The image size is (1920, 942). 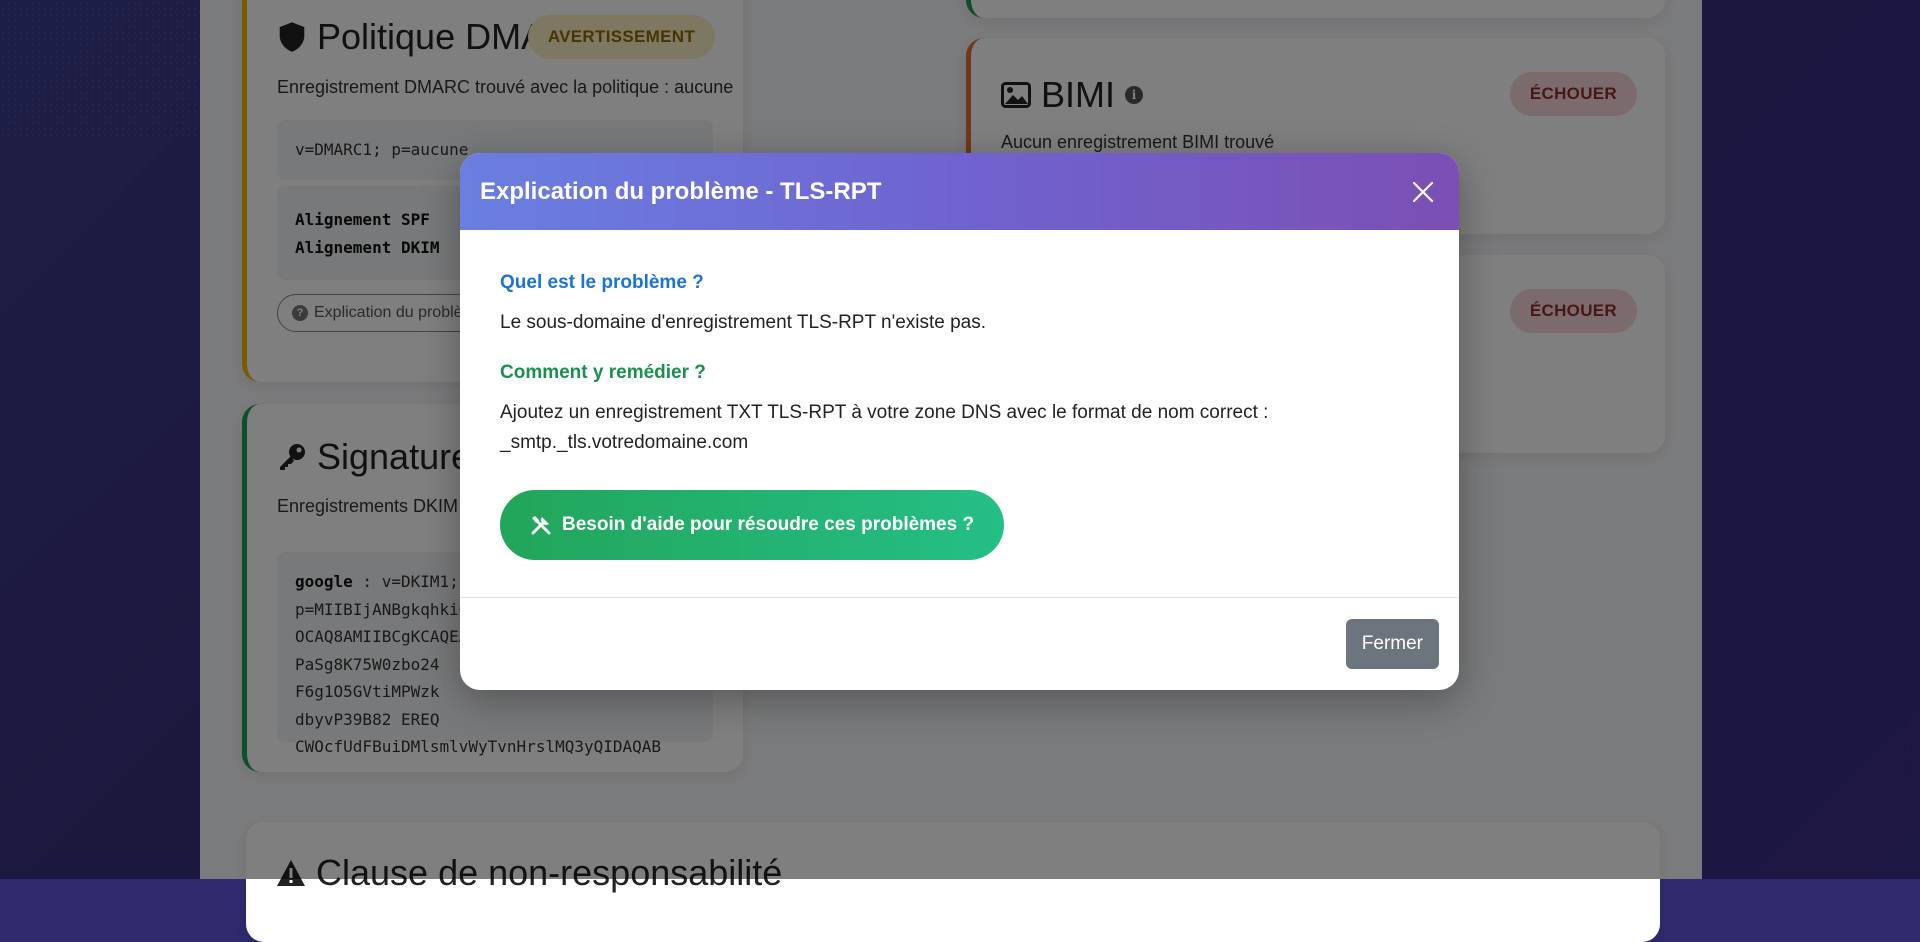 I want to click on problem-heading: Quel est le problème ?, so click(x=602, y=282).